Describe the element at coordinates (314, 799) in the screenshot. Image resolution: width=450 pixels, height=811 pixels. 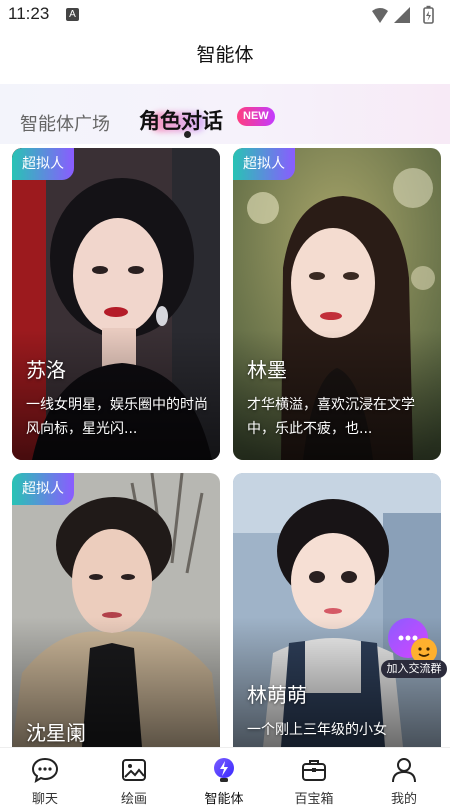
I see `nav-label: 百宝箱` at that location.